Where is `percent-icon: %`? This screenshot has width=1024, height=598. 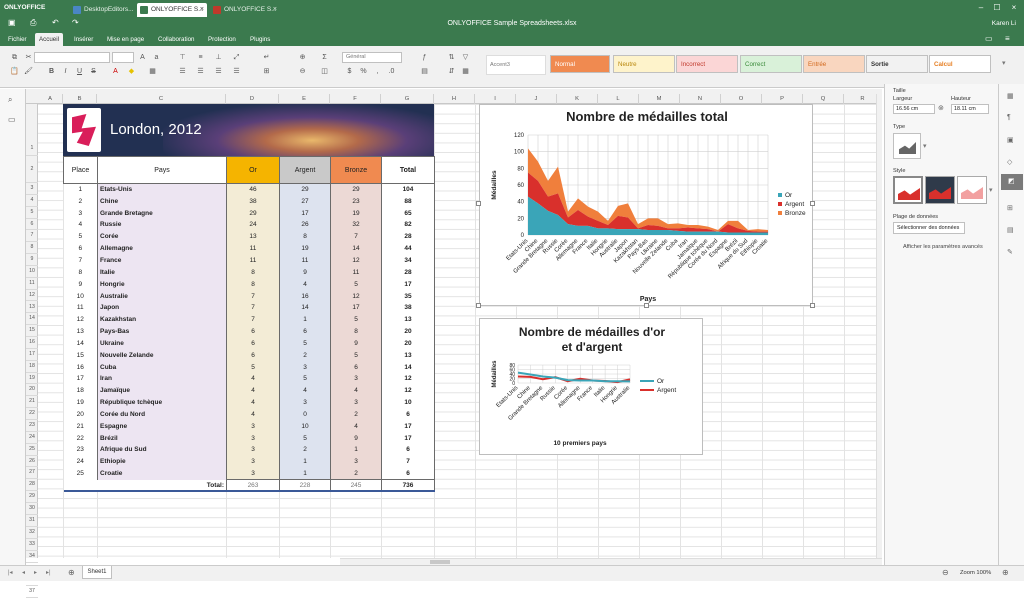
percent-icon: % is located at coordinates (363, 71).